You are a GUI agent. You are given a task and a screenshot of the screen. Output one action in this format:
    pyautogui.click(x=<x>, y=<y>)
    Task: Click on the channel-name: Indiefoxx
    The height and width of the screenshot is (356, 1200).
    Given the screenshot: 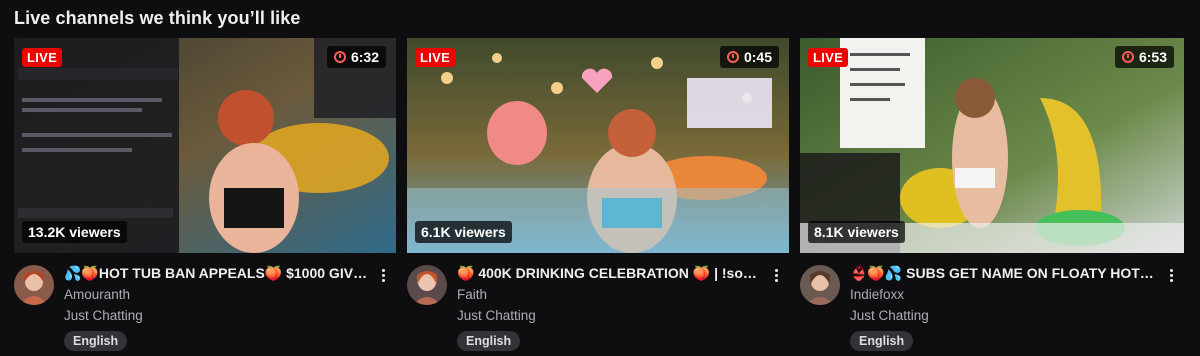 What is the action you would take?
    pyautogui.click(x=877, y=294)
    